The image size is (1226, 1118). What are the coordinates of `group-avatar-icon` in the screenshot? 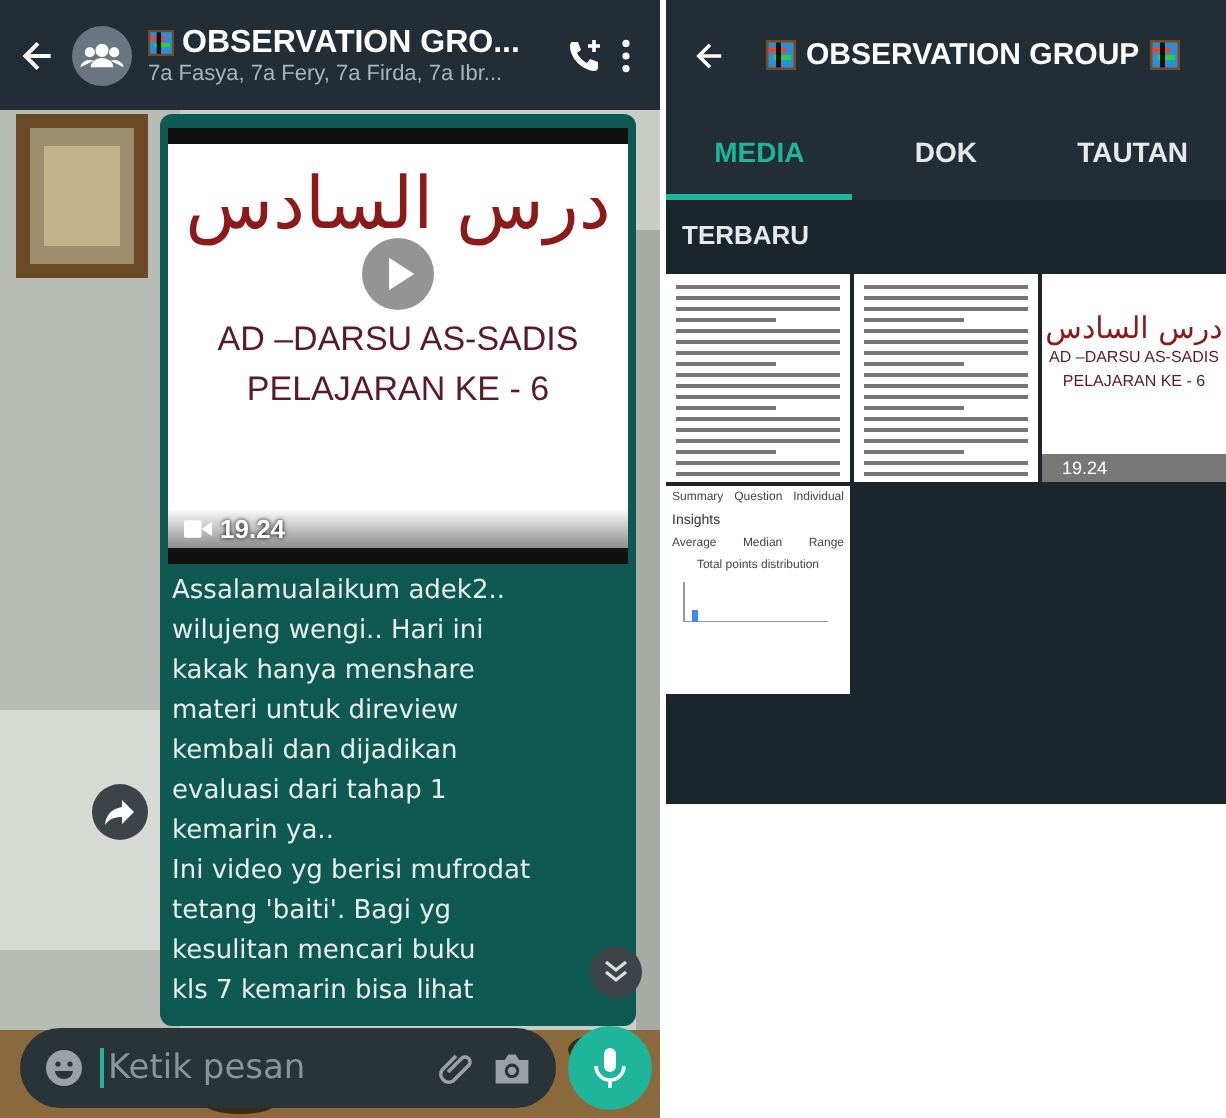 It's located at (102, 55).